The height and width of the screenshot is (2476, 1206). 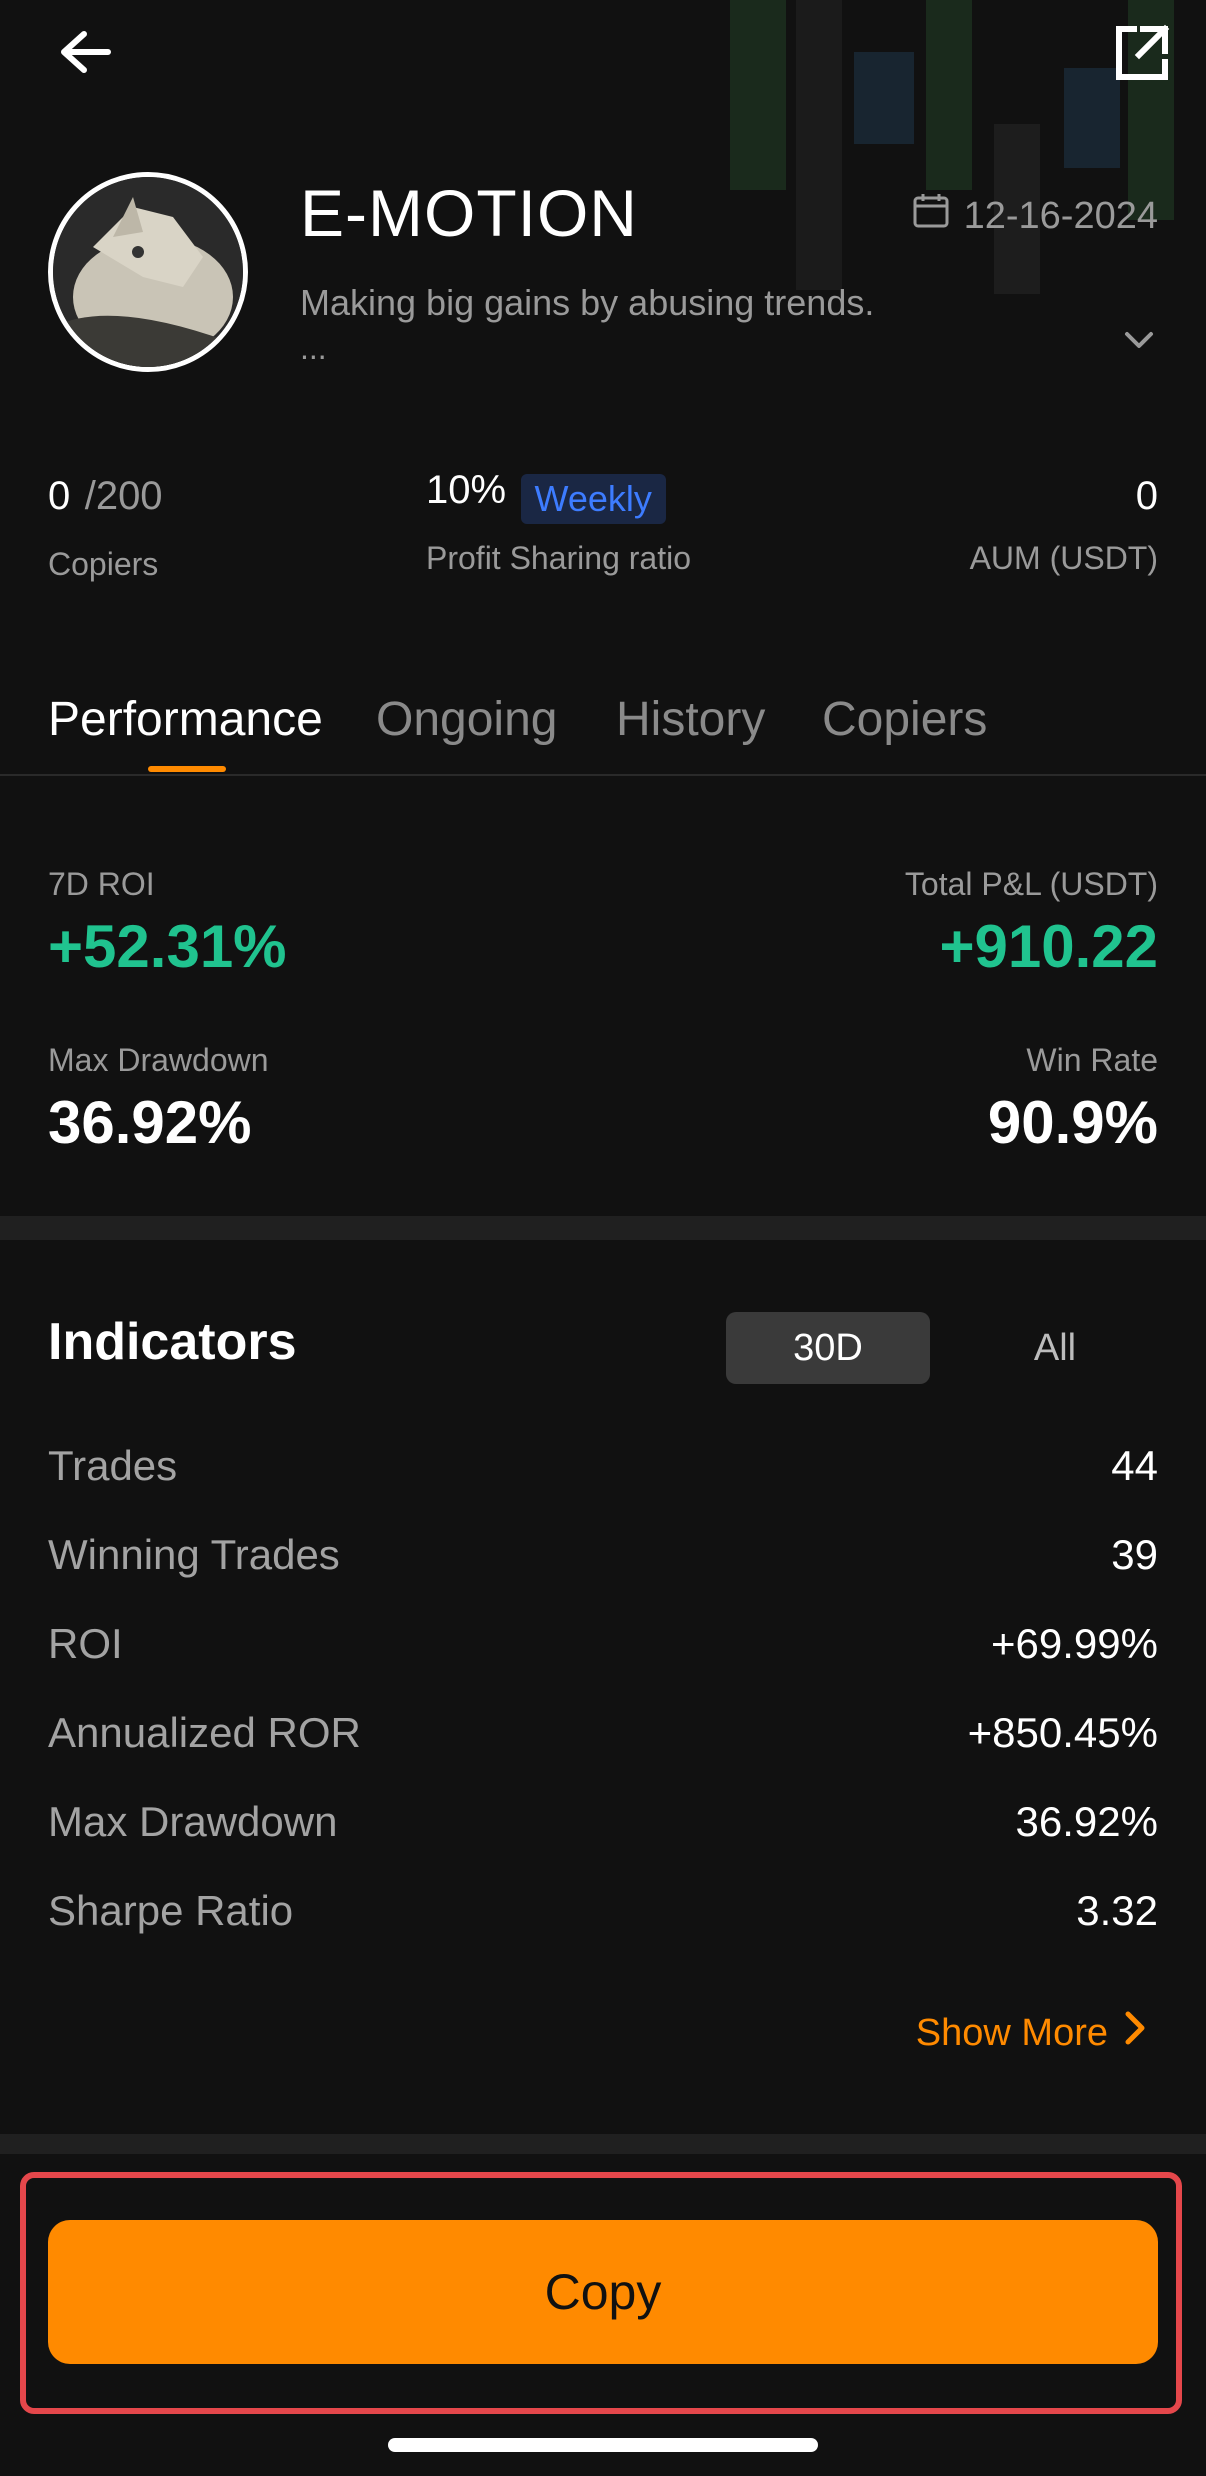 I want to click on indicator-label: Winning Trades, so click(x=194, y=1554).